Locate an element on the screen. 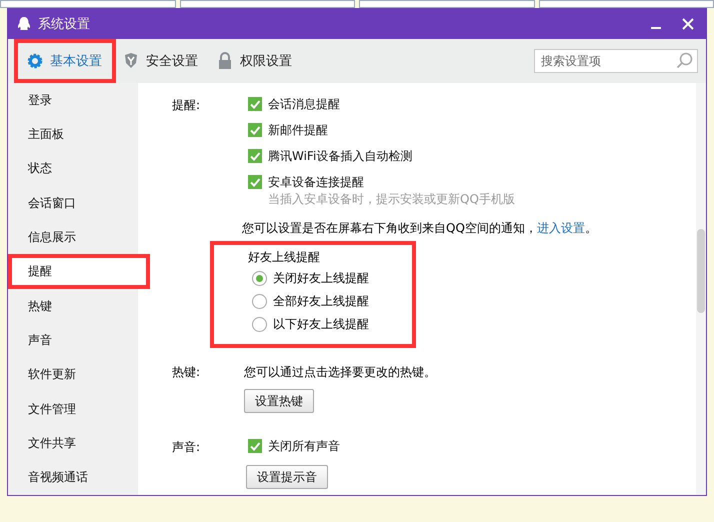  sidebar-item: 提醒 is located at coordinates (79, 272).